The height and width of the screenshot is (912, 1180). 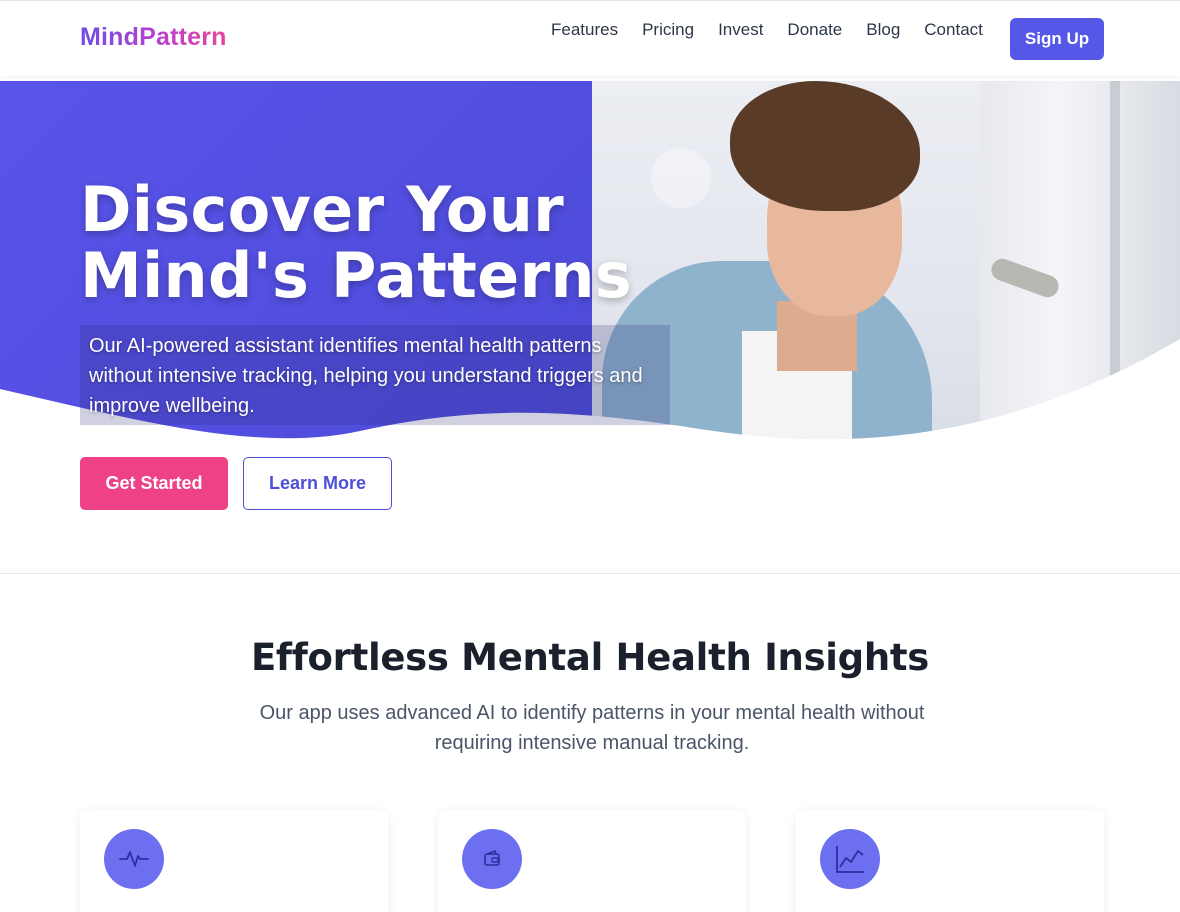 I want to click on chart-line-icon, so click(x=850, y=859).